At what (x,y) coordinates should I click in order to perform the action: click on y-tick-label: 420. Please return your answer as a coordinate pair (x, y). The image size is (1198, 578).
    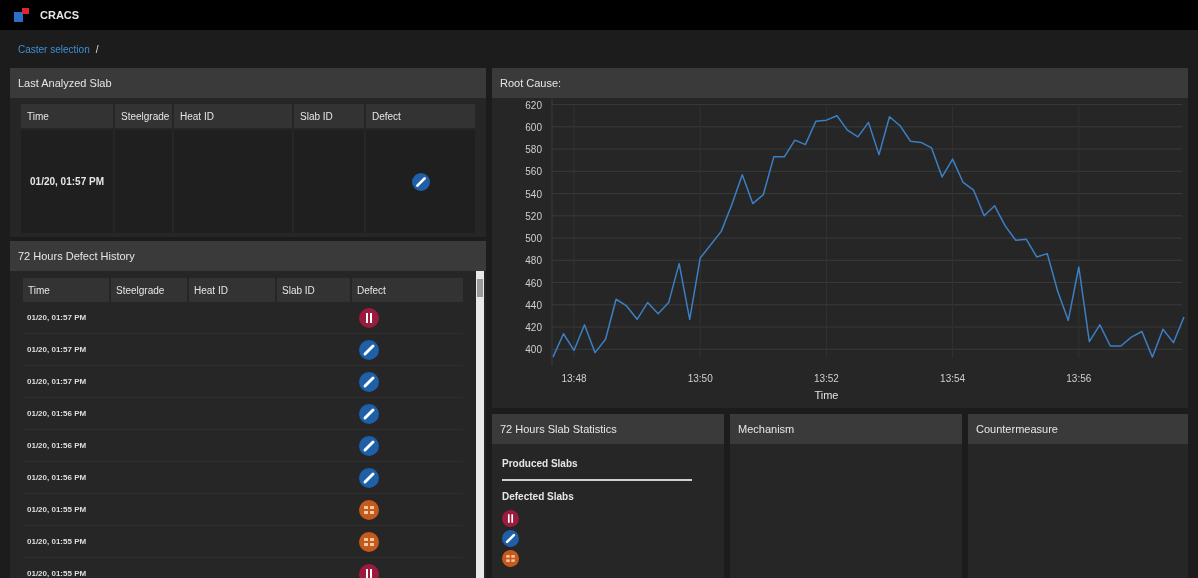
    Looking at the image, I should click on (533, 328).